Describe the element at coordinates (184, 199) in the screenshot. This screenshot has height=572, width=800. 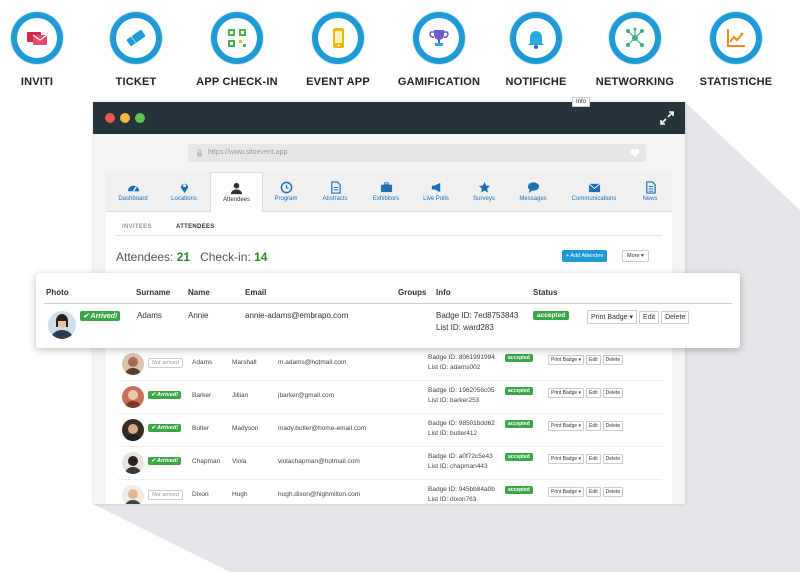
I see `tab-label: Locations` at that location.